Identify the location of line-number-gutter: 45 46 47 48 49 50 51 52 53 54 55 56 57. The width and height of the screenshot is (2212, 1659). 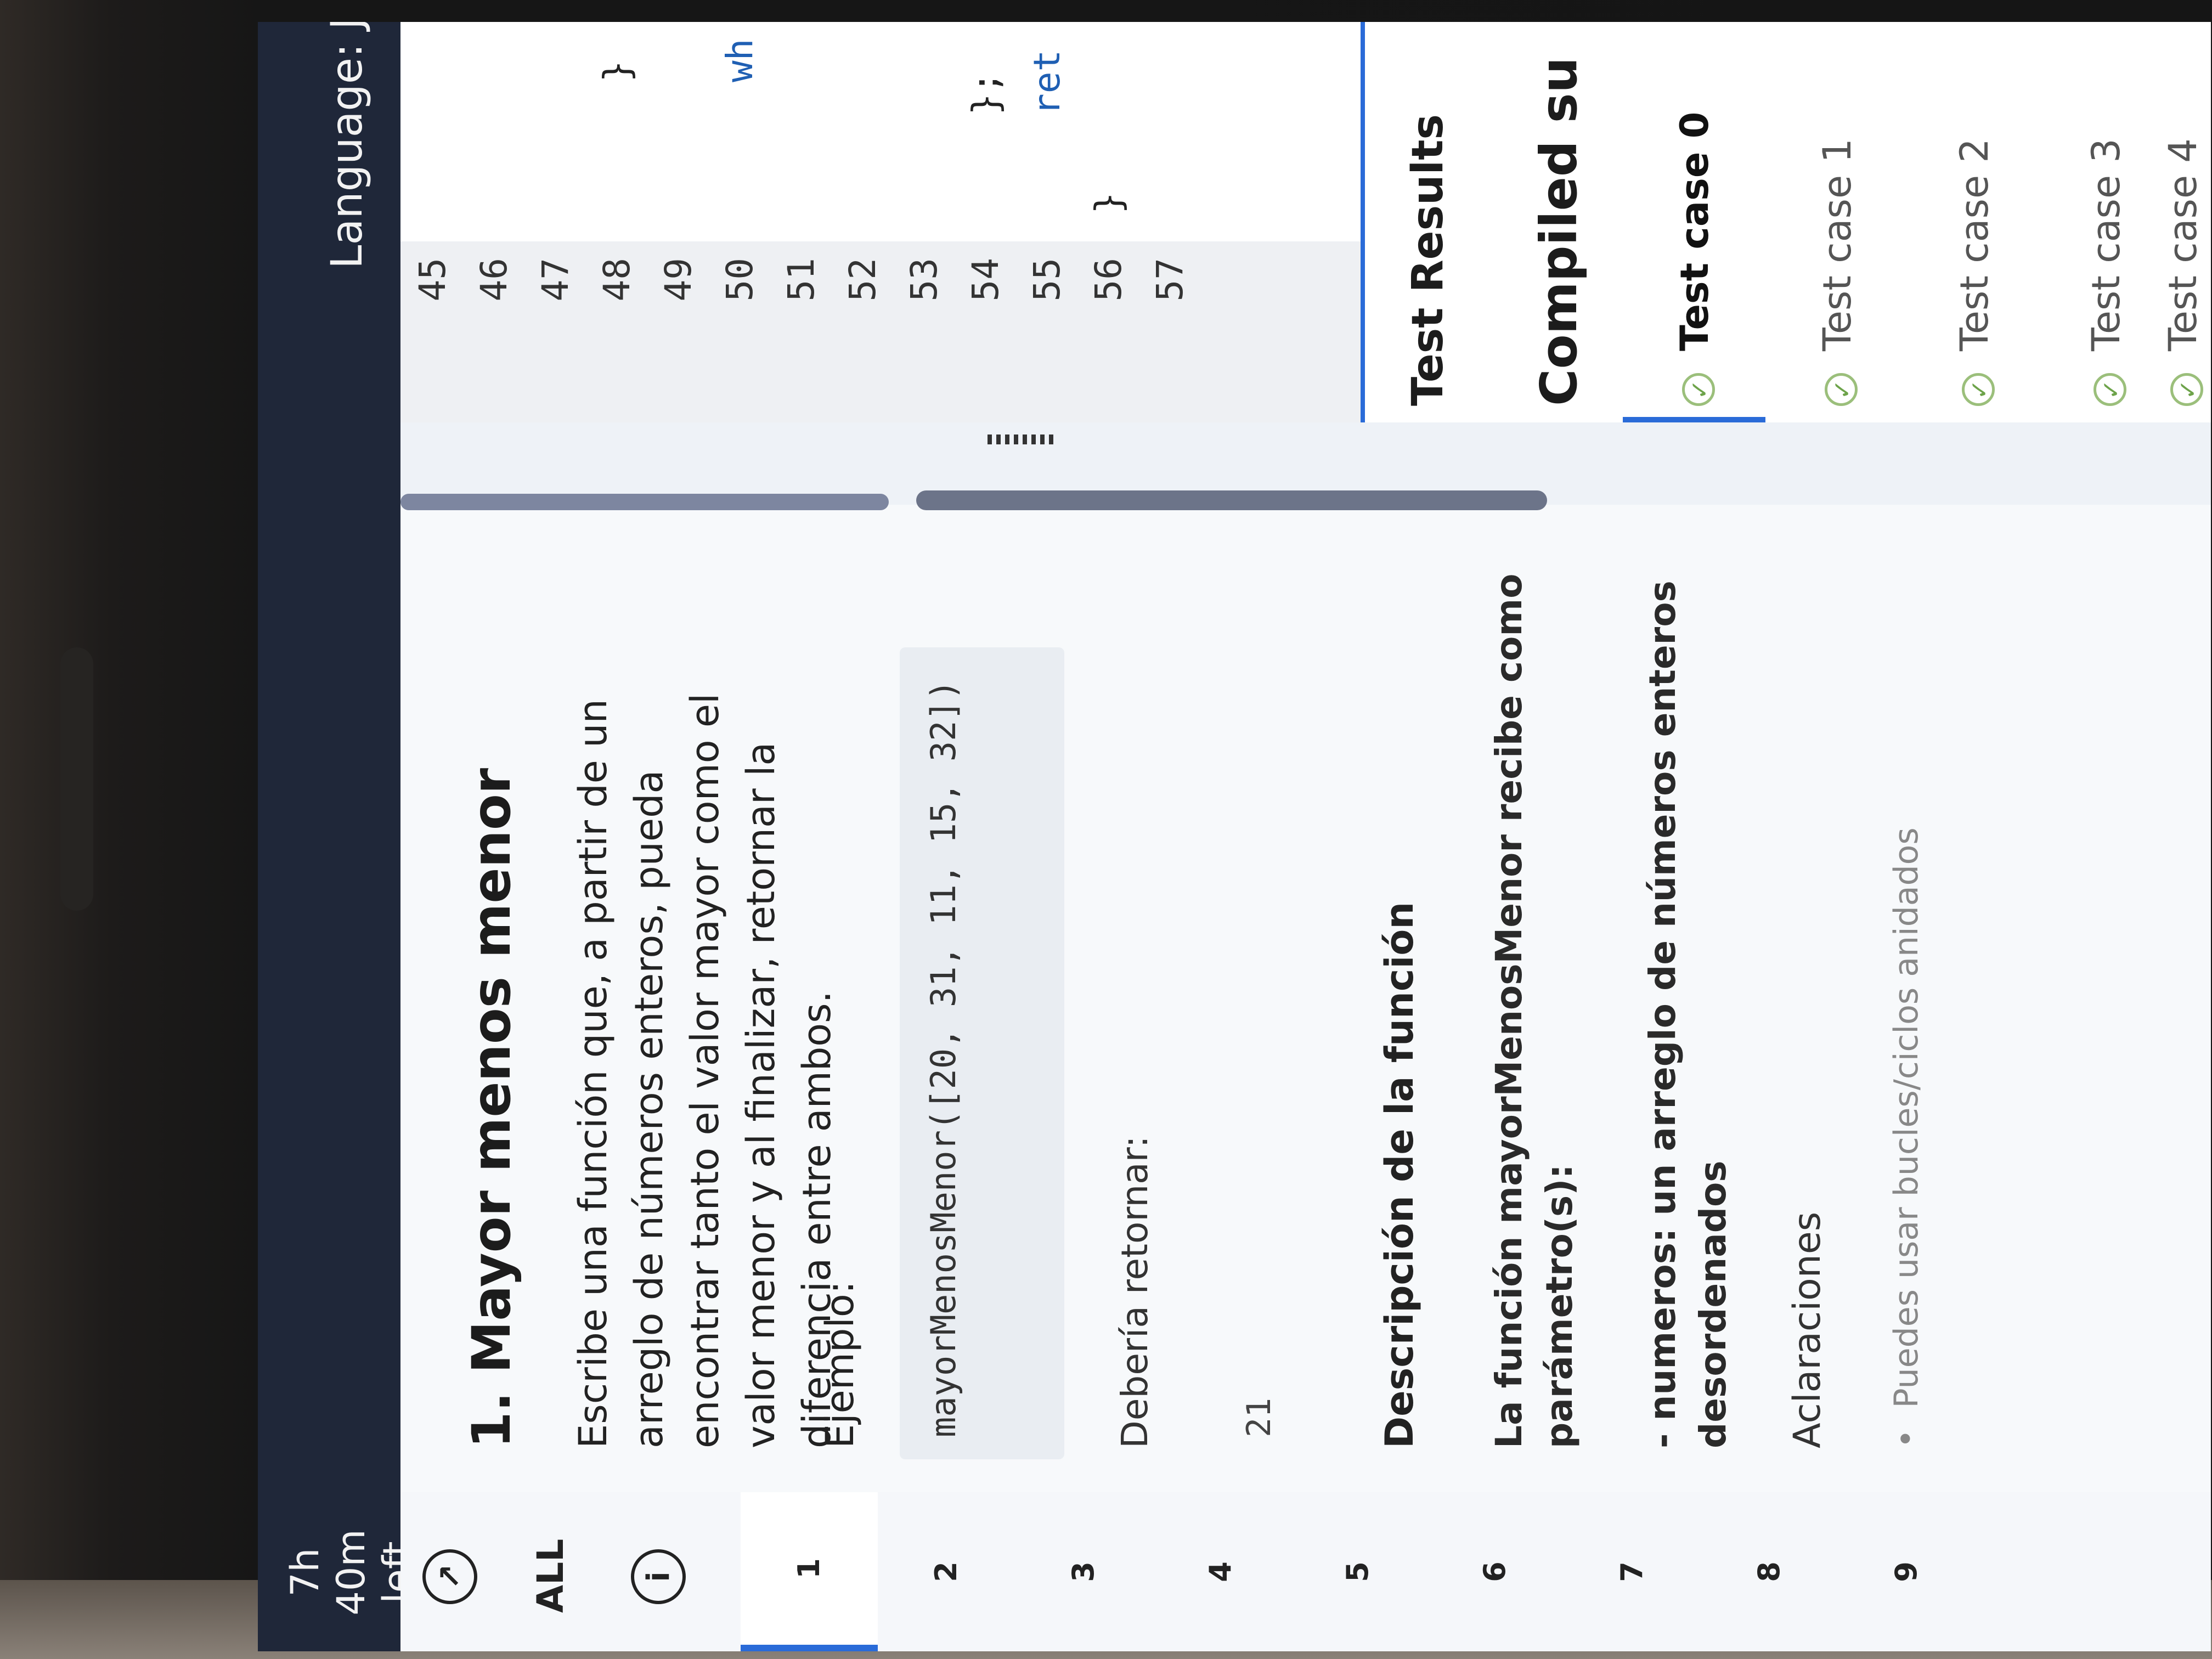
(880, 331).